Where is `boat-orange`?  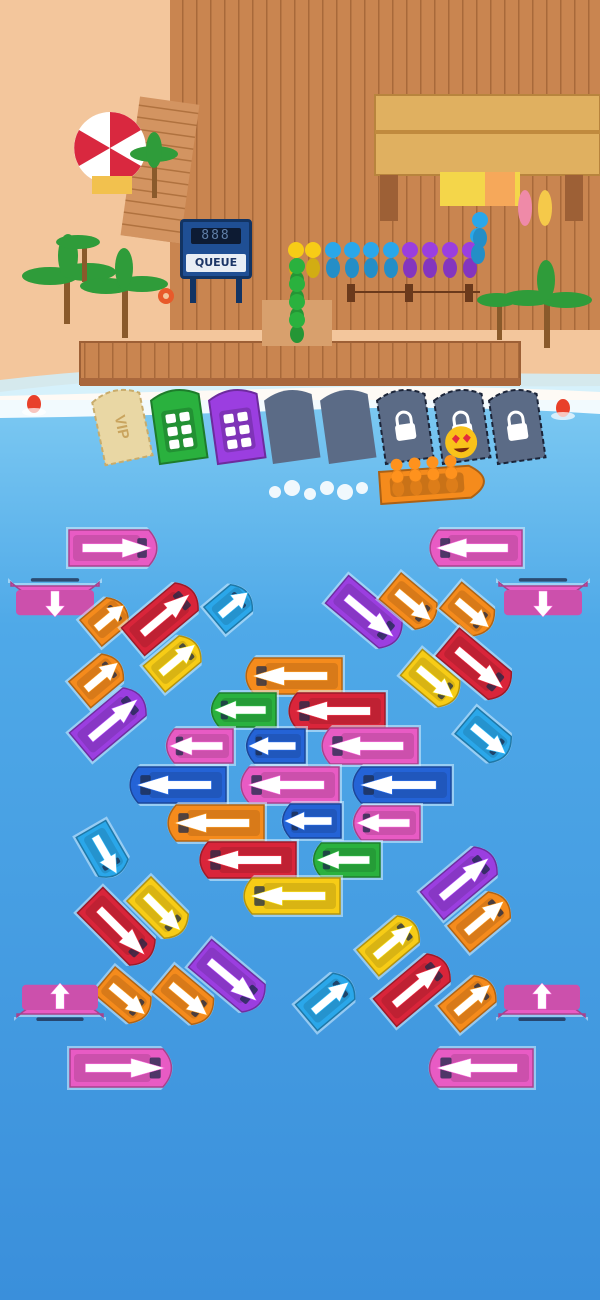 boat-orange is located at coordinates (217, 823).